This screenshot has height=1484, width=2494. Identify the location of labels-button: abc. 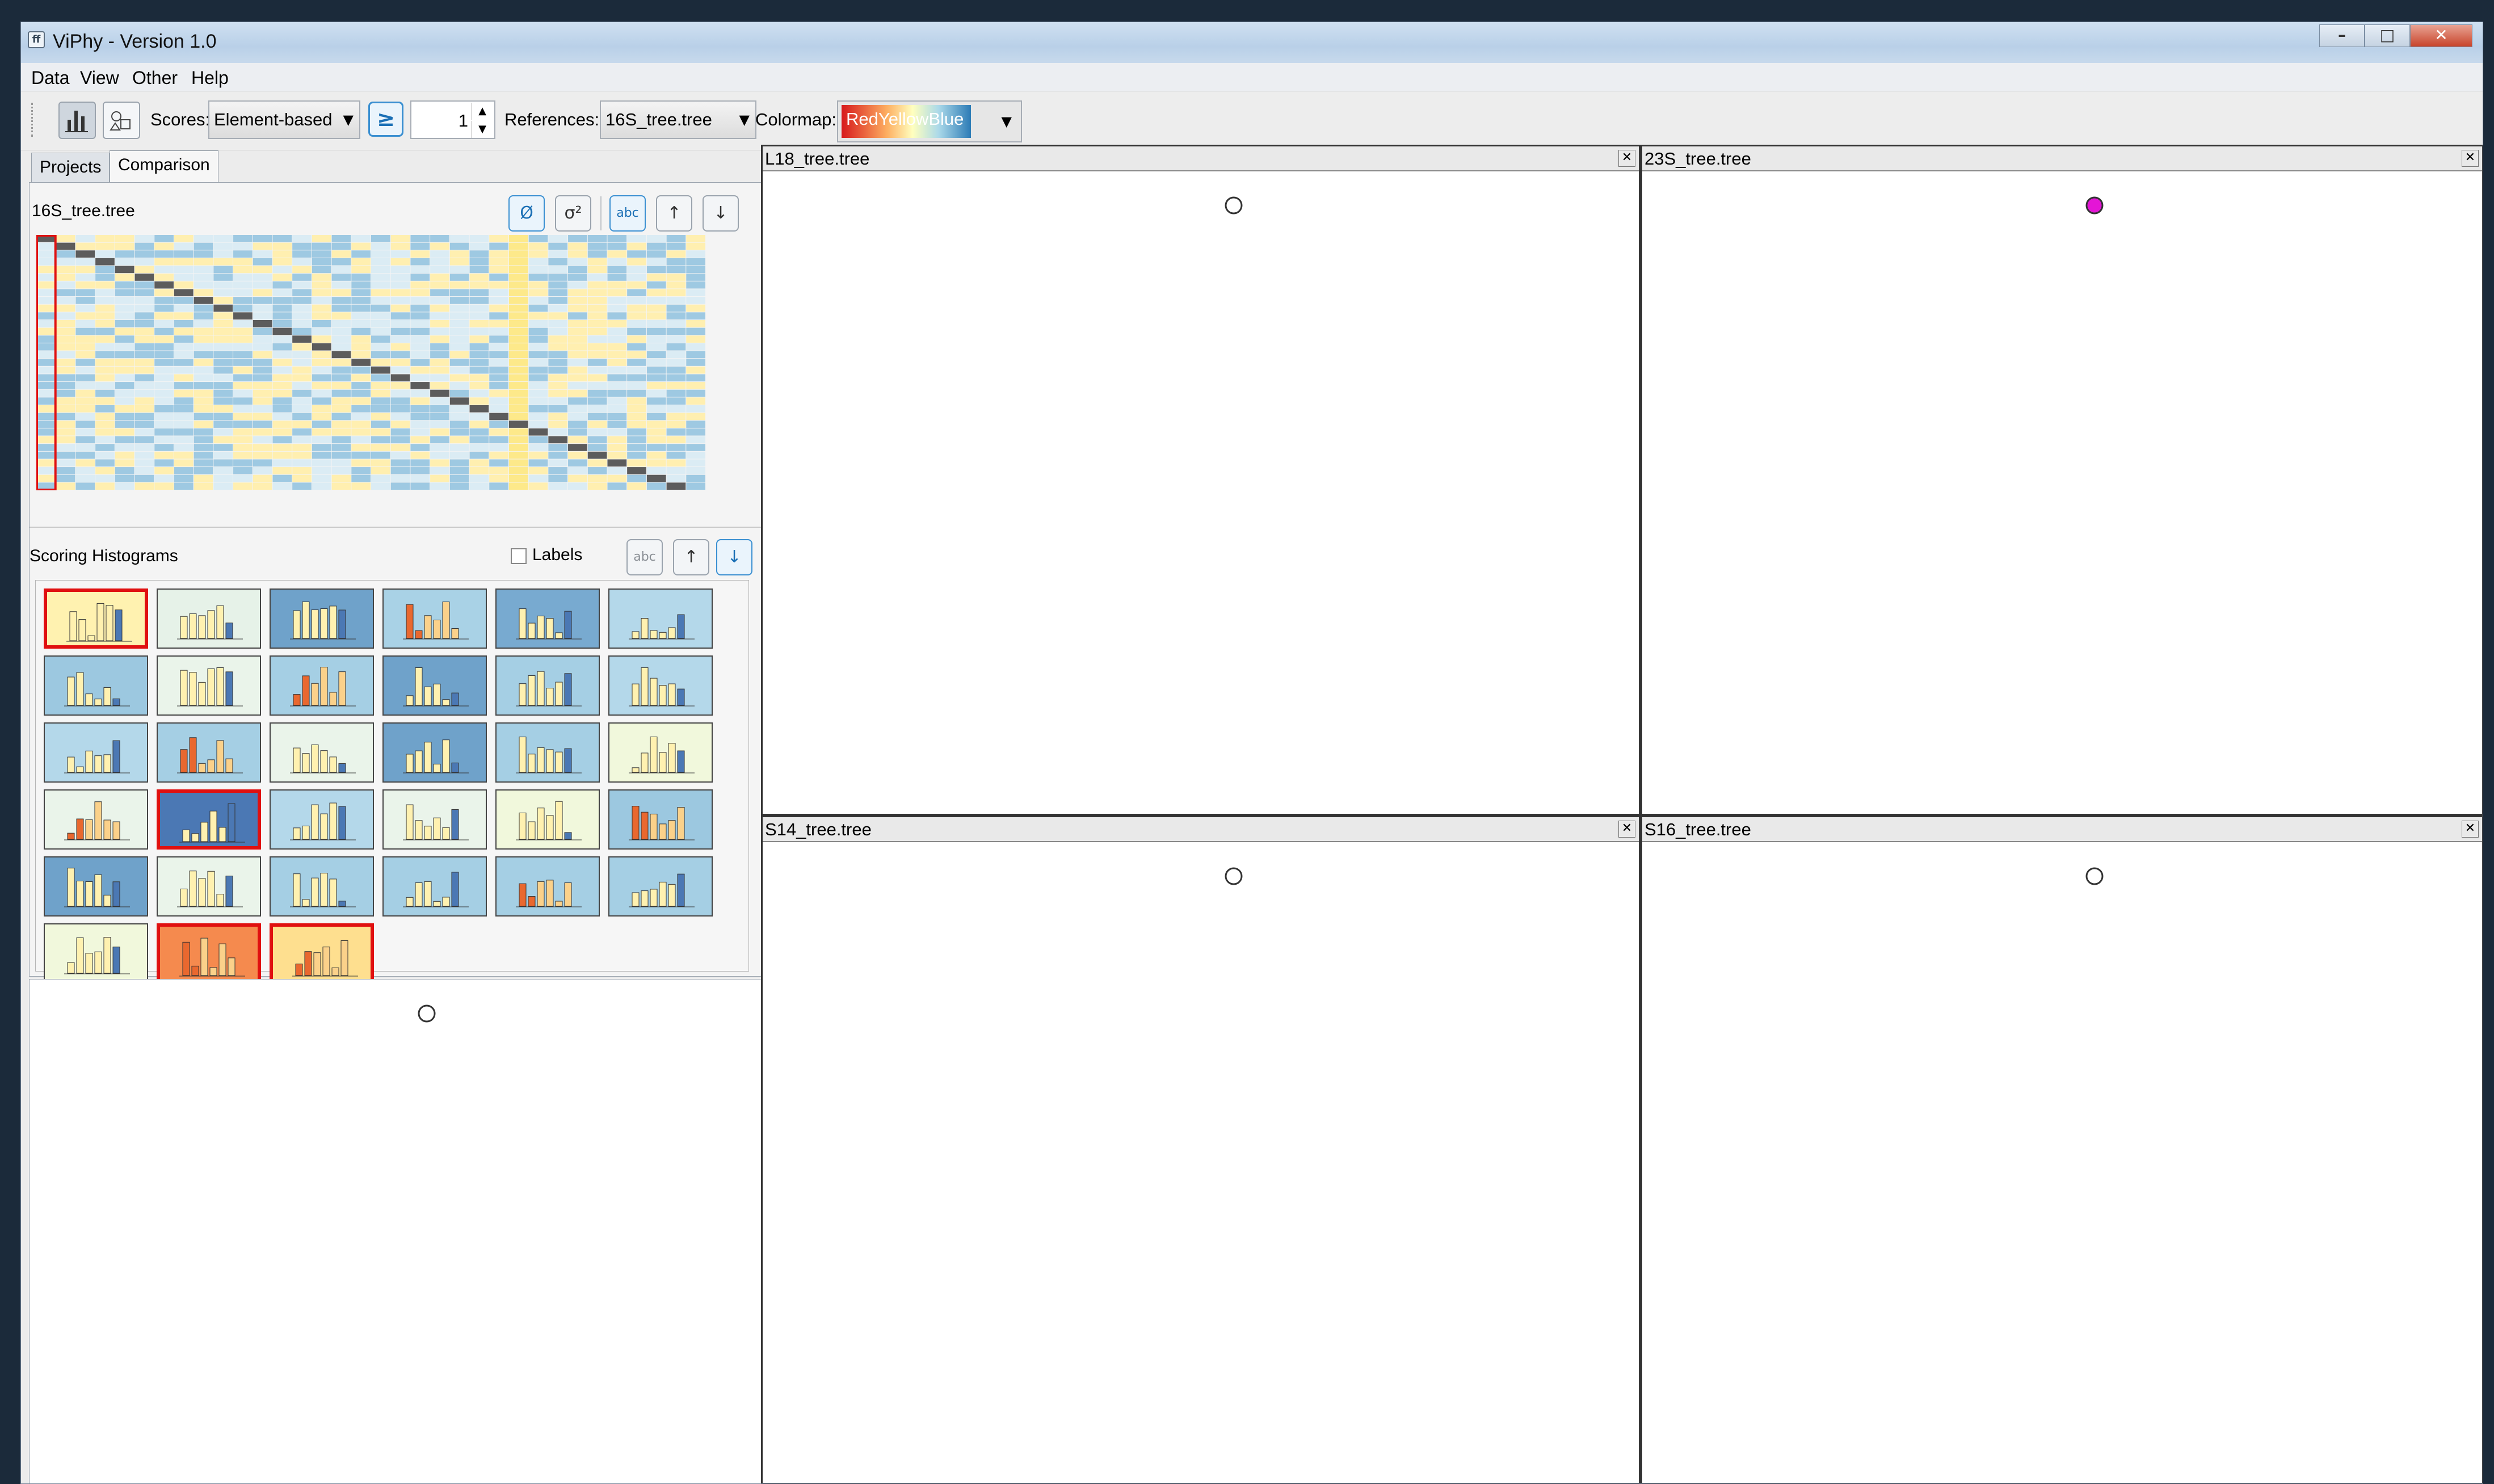
(627, 214).